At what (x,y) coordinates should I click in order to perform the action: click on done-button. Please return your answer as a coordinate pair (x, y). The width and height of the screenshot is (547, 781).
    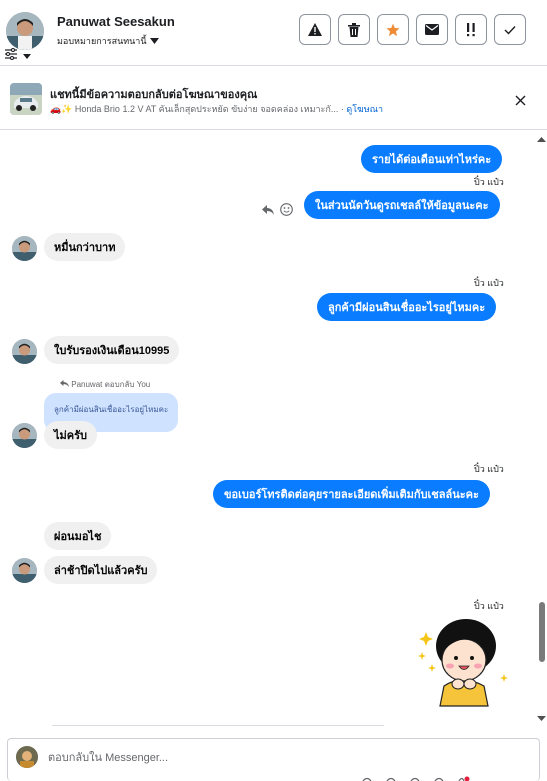
    Looking at the image, I should click on (510, 29).